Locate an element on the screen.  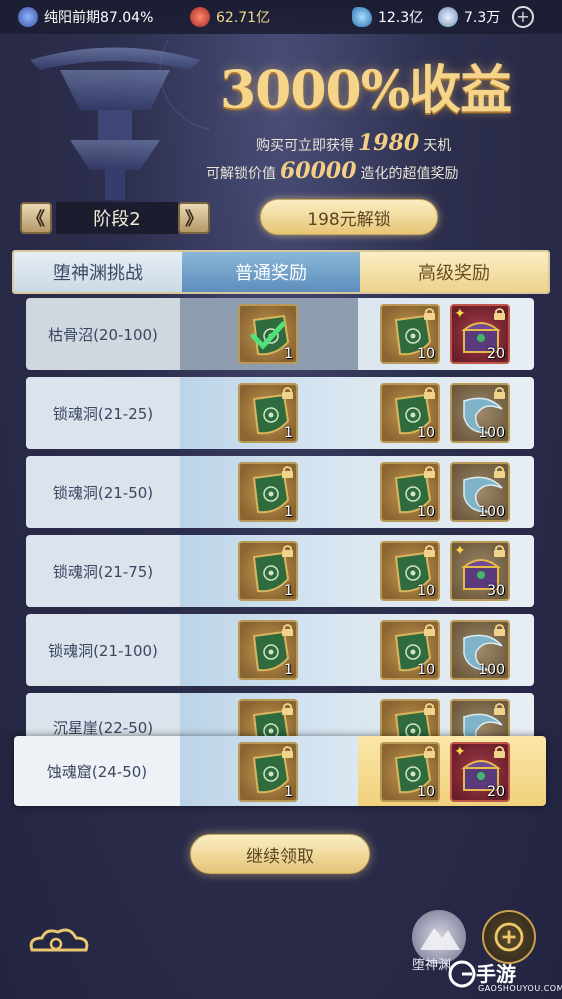
row-challenge-name: 枯骨沼(20-100) is located at coordinates (103, 334).